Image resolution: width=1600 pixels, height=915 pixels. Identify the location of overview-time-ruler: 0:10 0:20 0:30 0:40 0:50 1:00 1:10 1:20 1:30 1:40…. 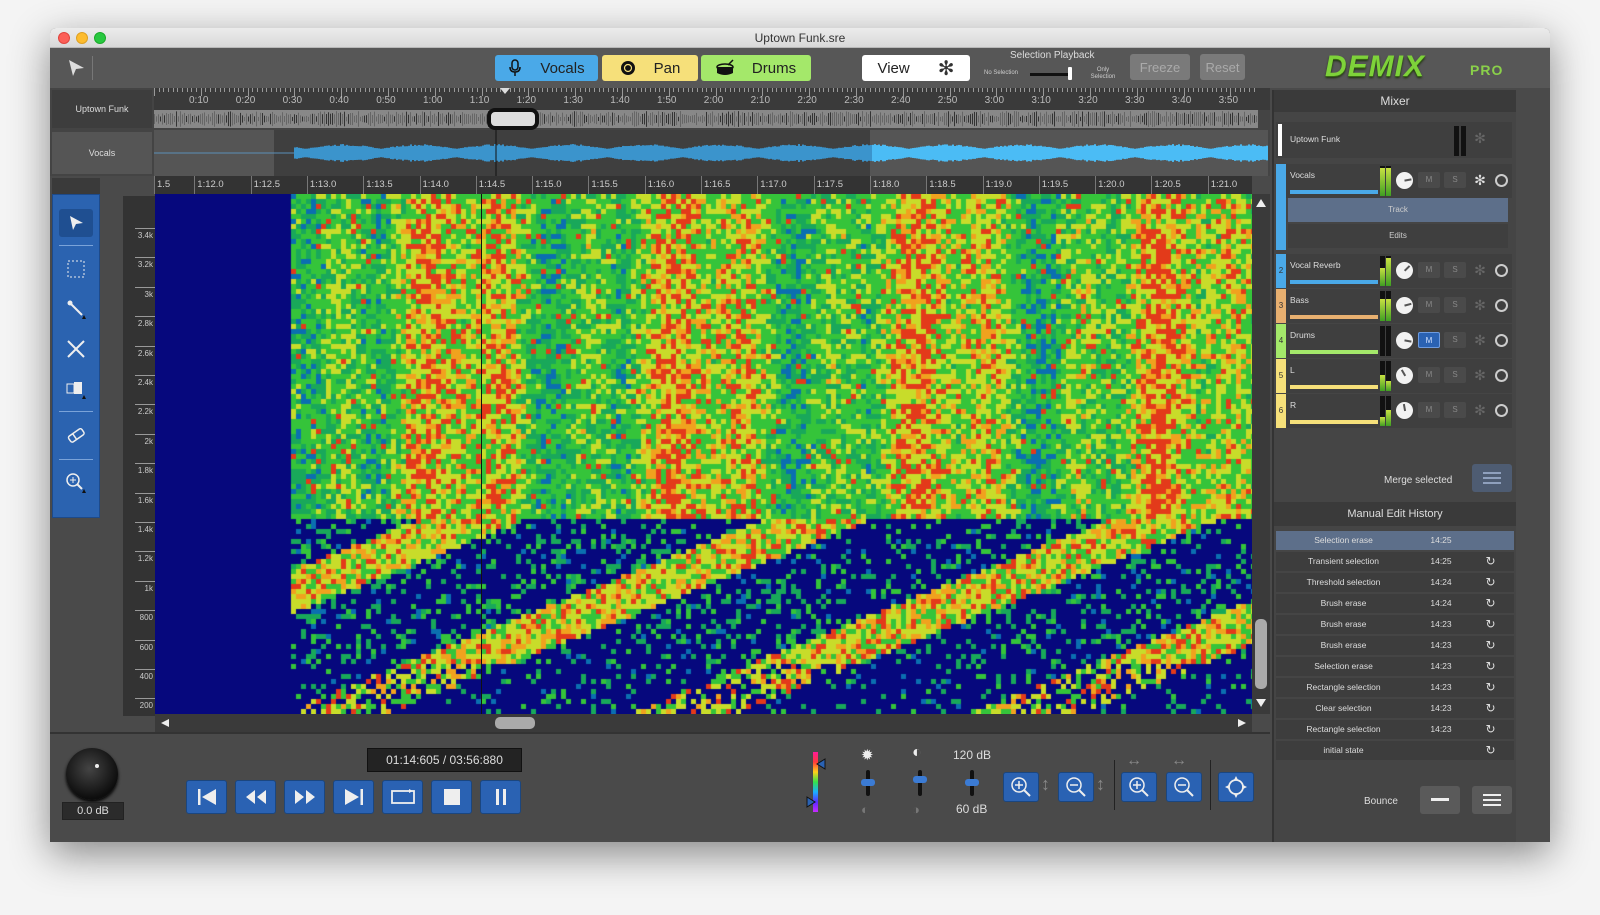
(712, 99).